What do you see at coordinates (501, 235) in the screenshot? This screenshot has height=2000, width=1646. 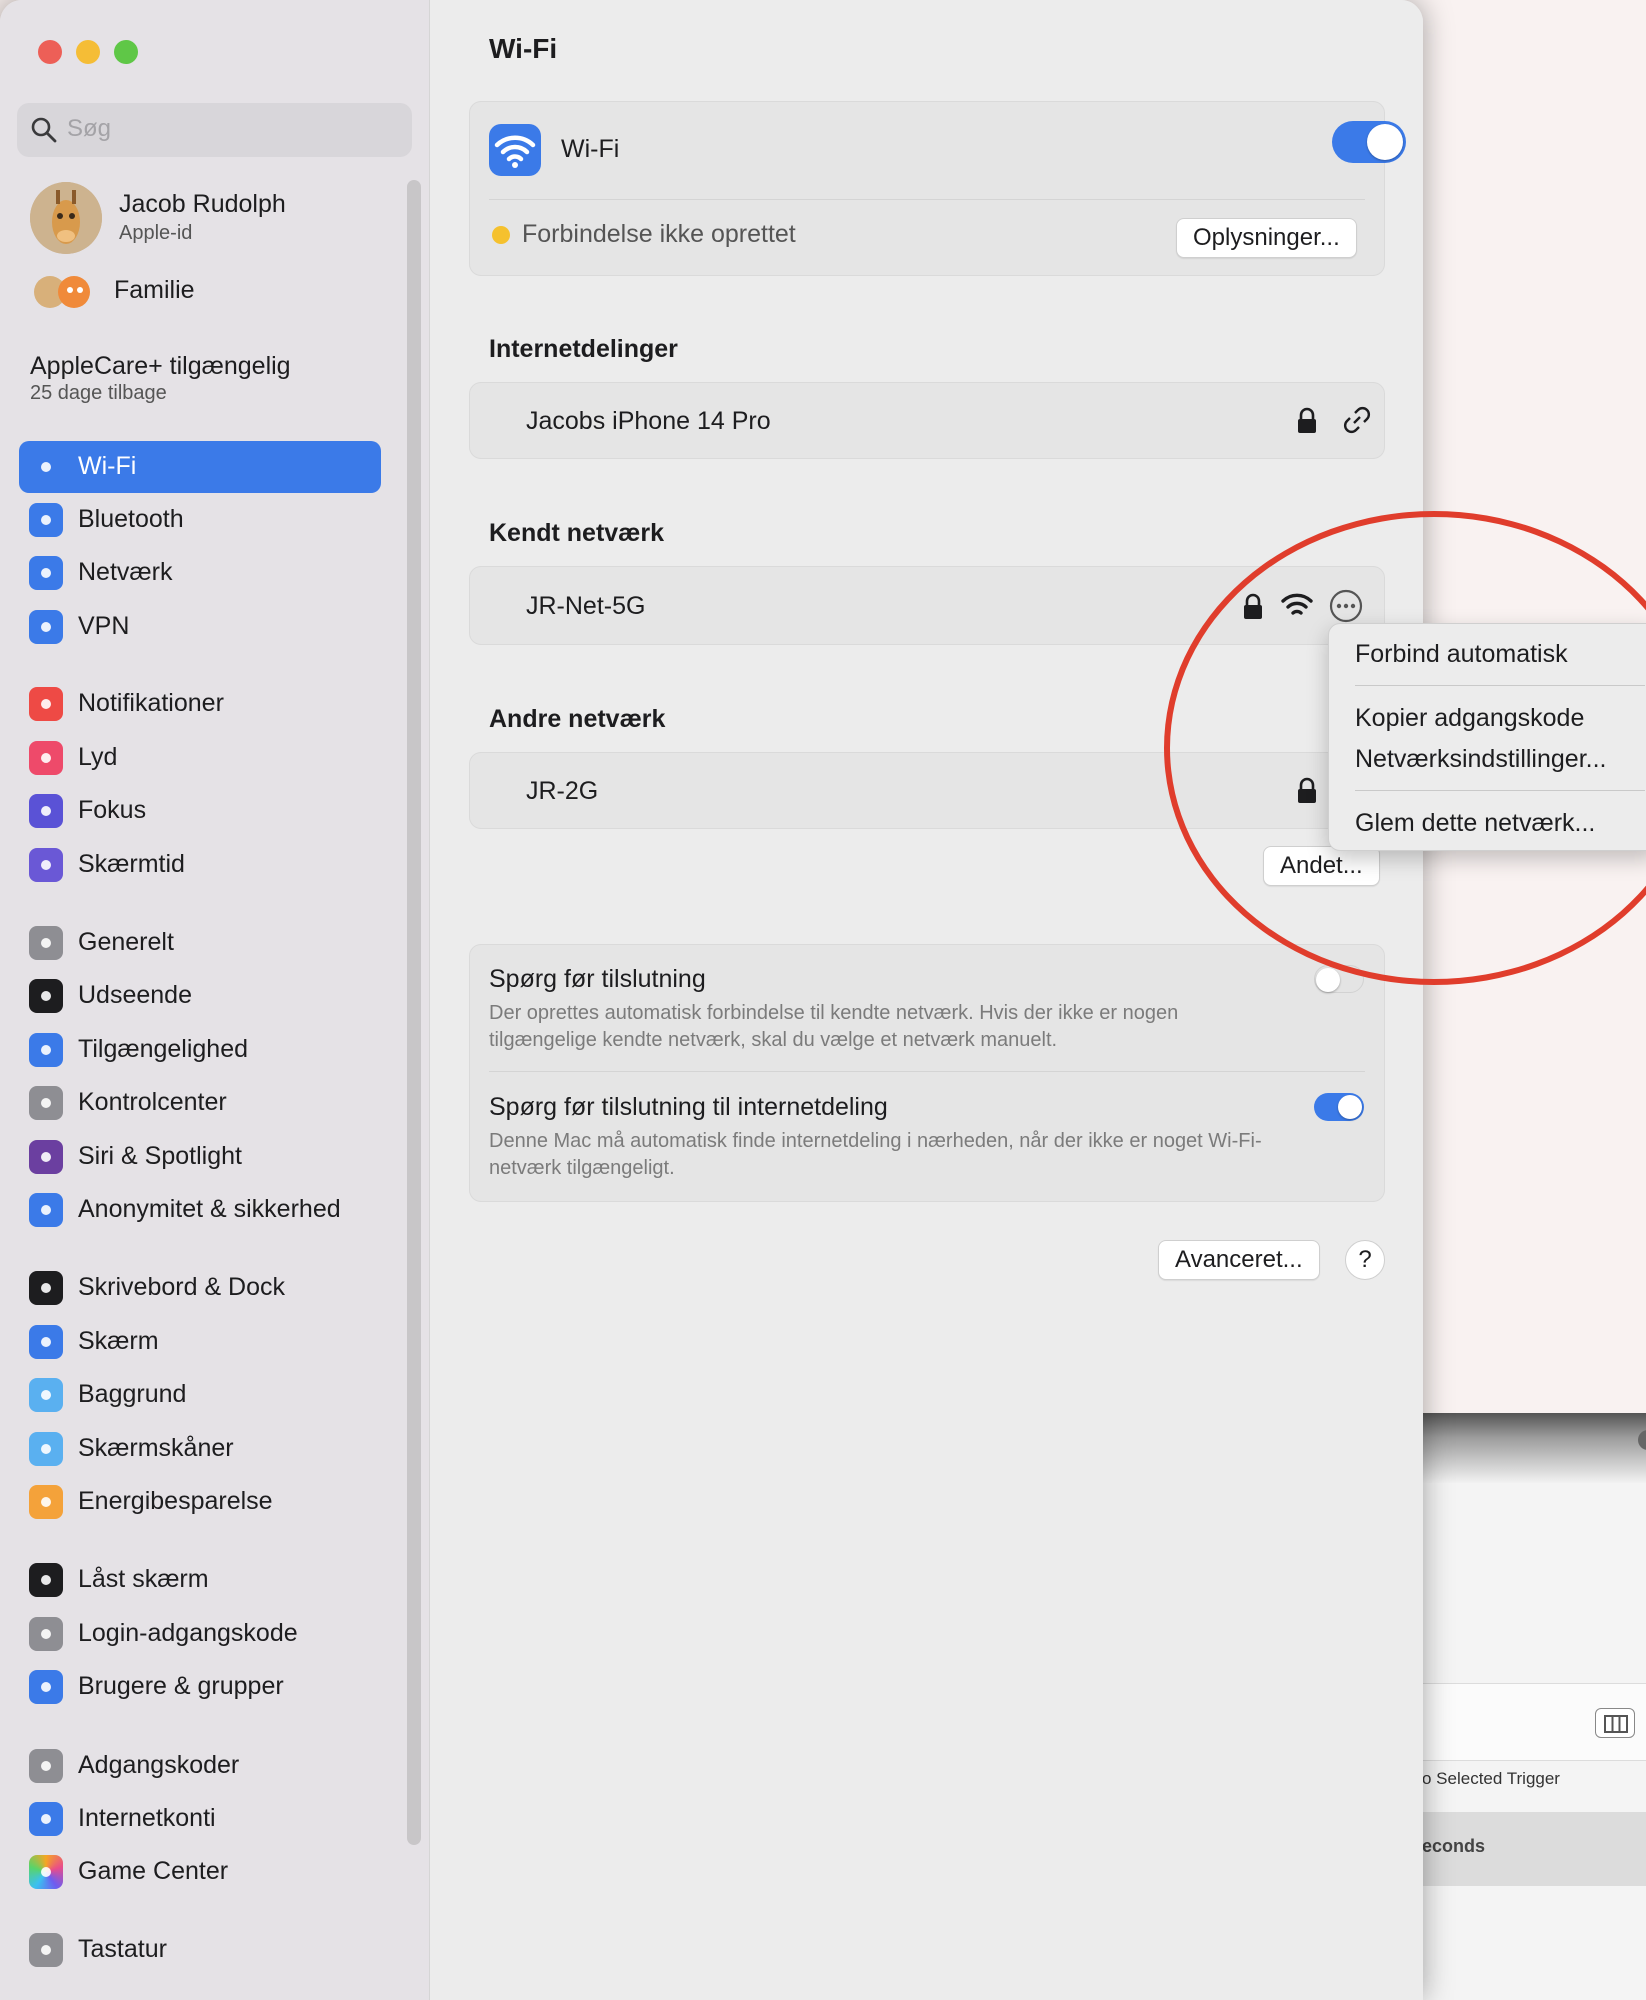 I see `status-dot-icon` at bounding box center [501, 235].